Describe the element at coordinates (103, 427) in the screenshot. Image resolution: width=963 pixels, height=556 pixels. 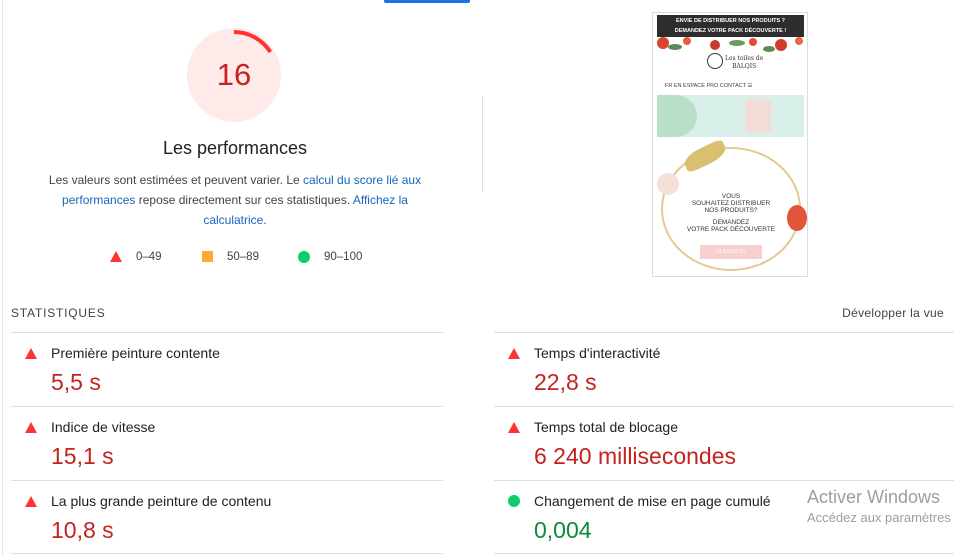
I see `metric-label: Indice de vitesse` at that location.